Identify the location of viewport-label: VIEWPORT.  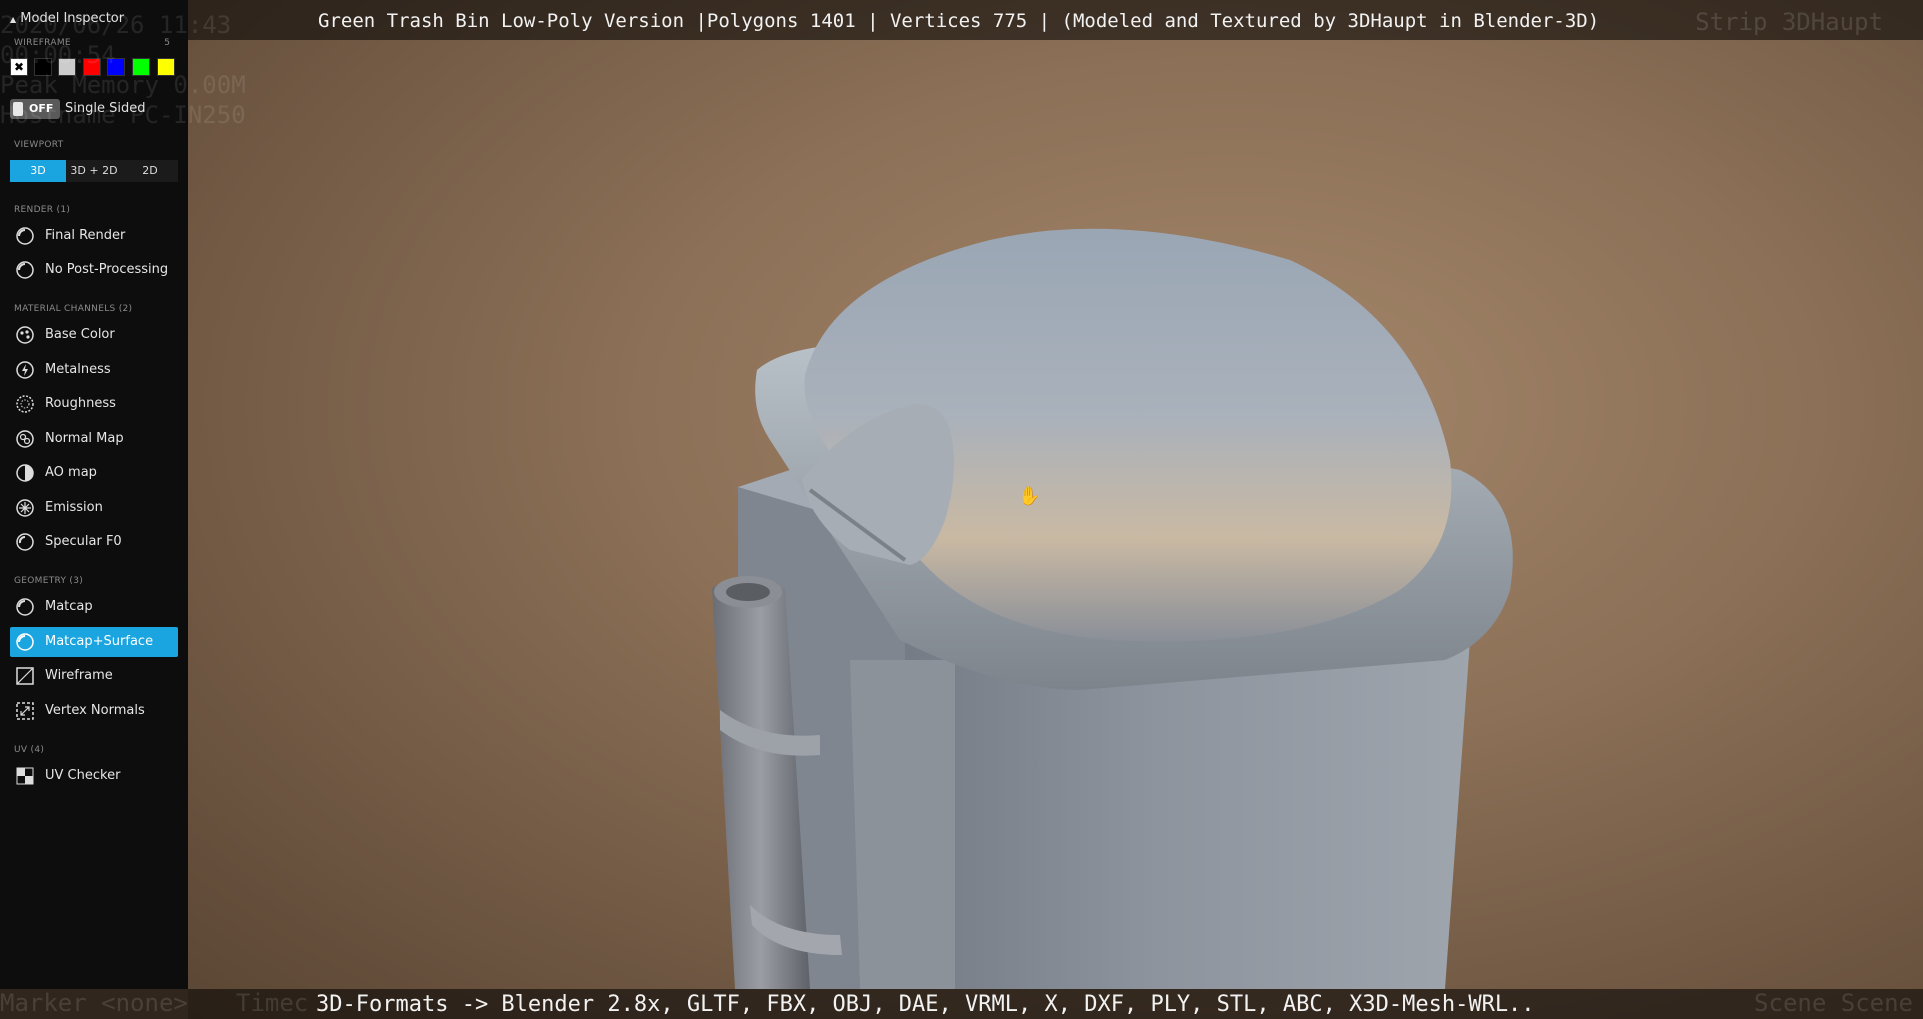
(39, 145).